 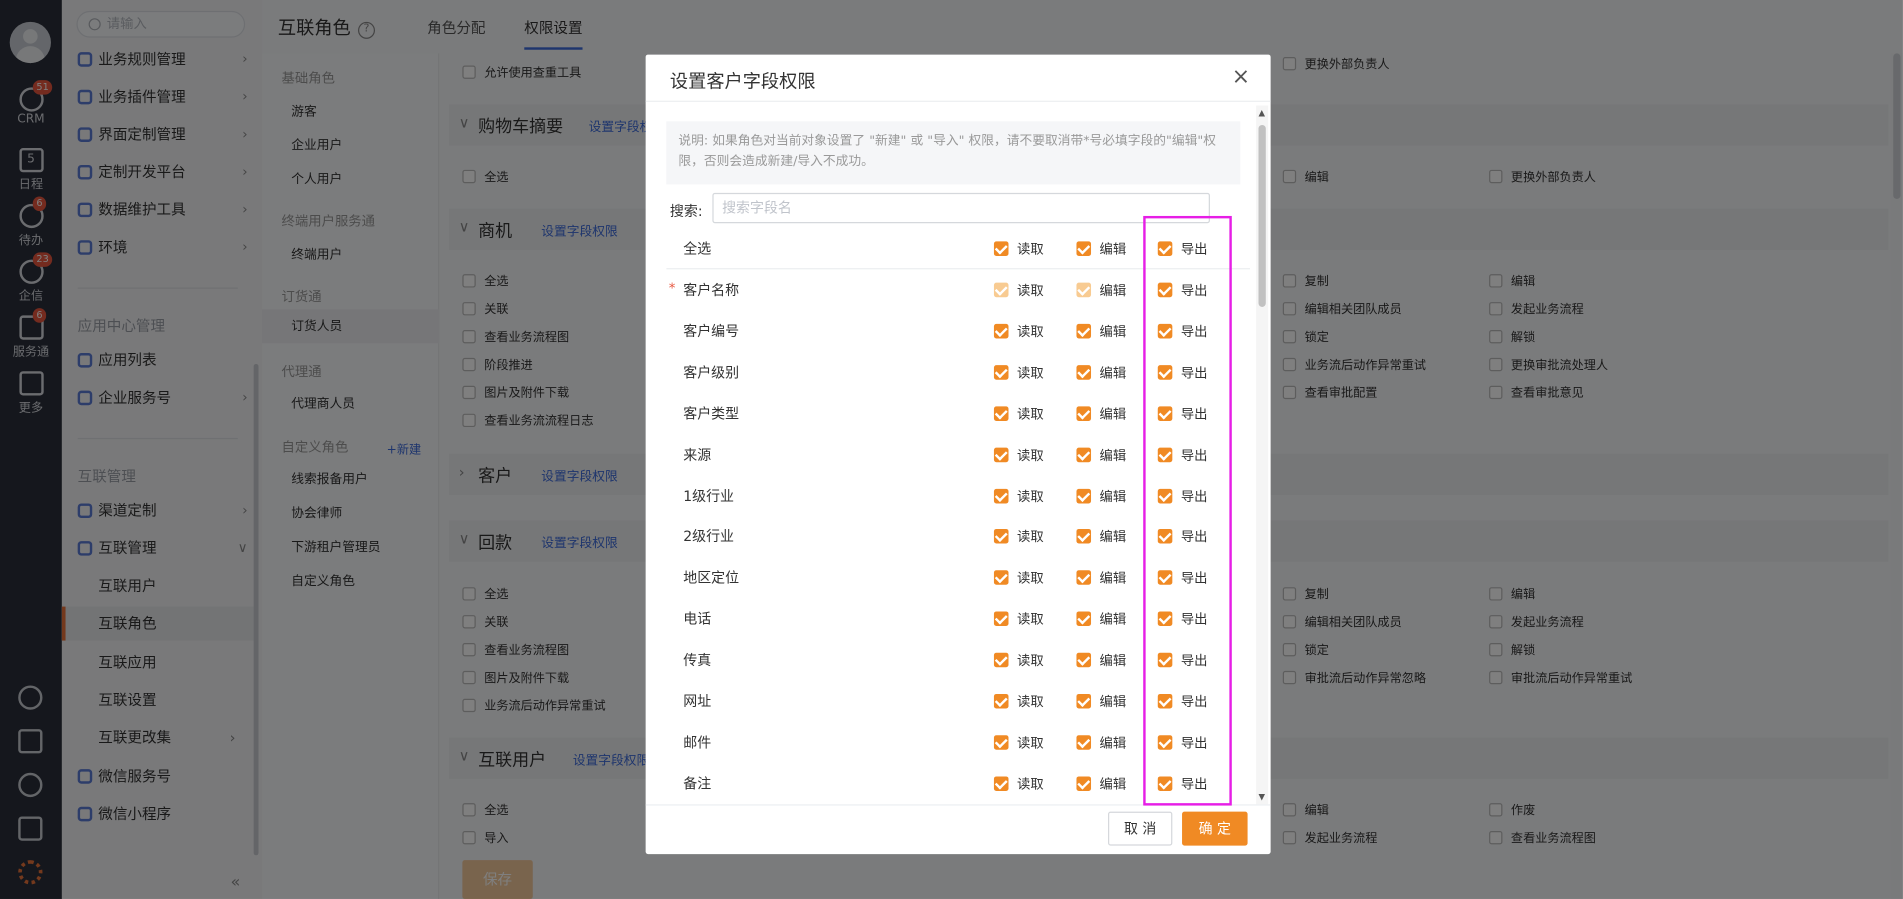 I want to click on confirm-button: 确 定, so click(x=1215, y=828).